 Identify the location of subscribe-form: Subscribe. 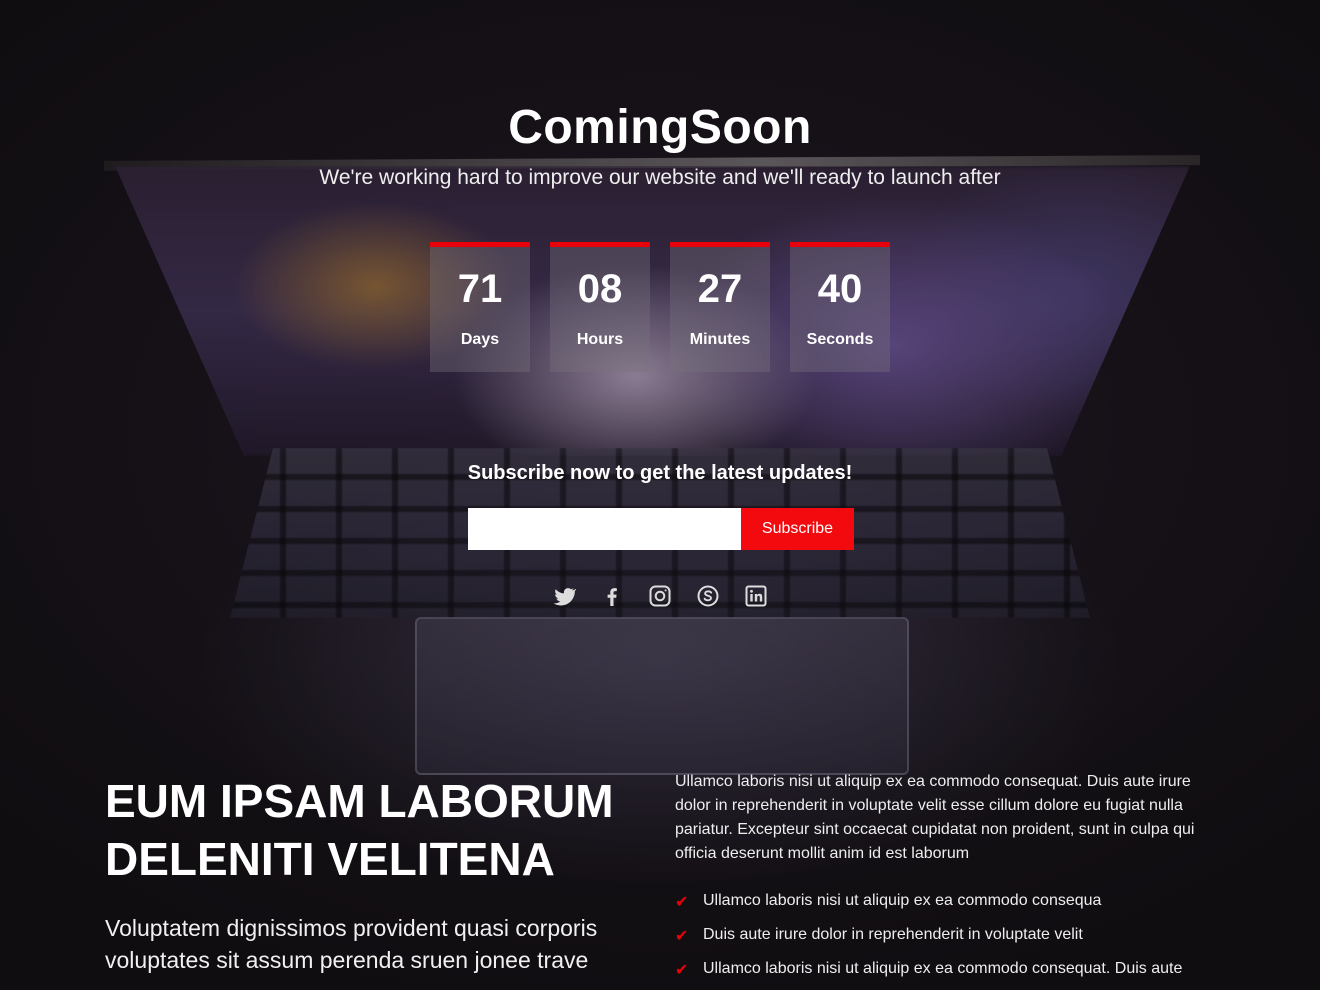
(661, 529).